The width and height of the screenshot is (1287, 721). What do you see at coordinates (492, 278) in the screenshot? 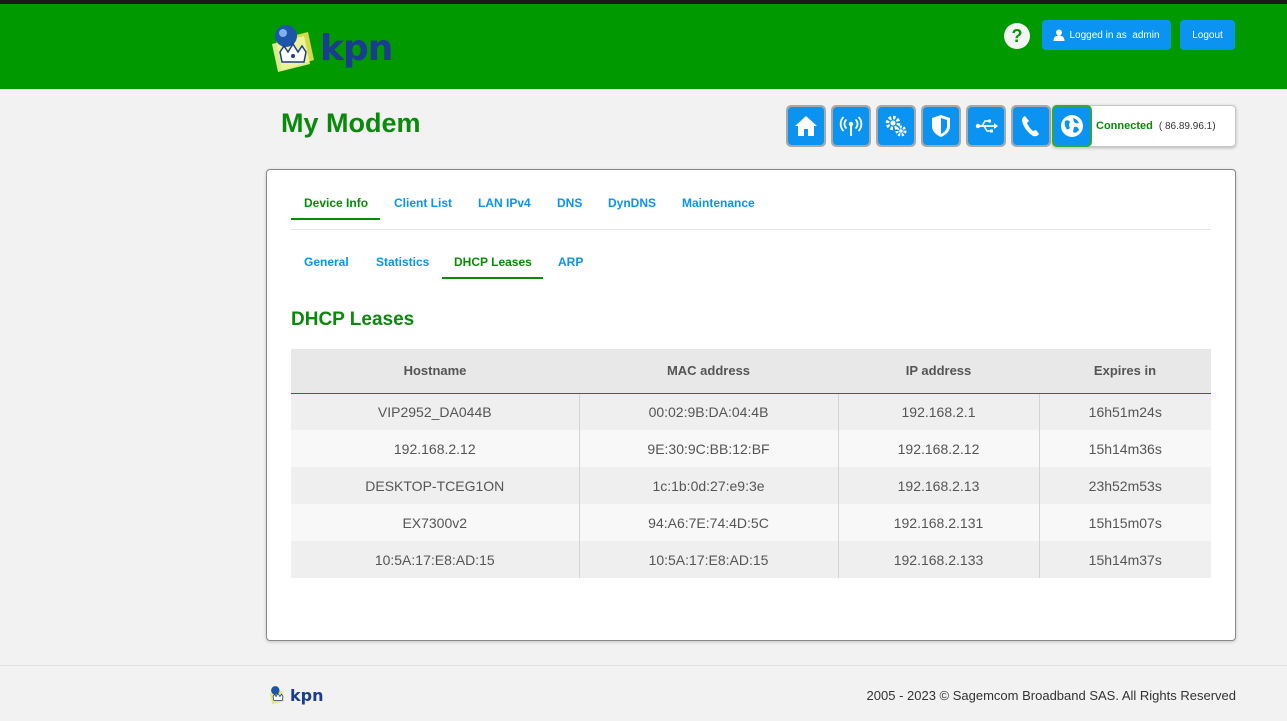
I see `subtab-active-indicator` at bounding box center [492, 278].